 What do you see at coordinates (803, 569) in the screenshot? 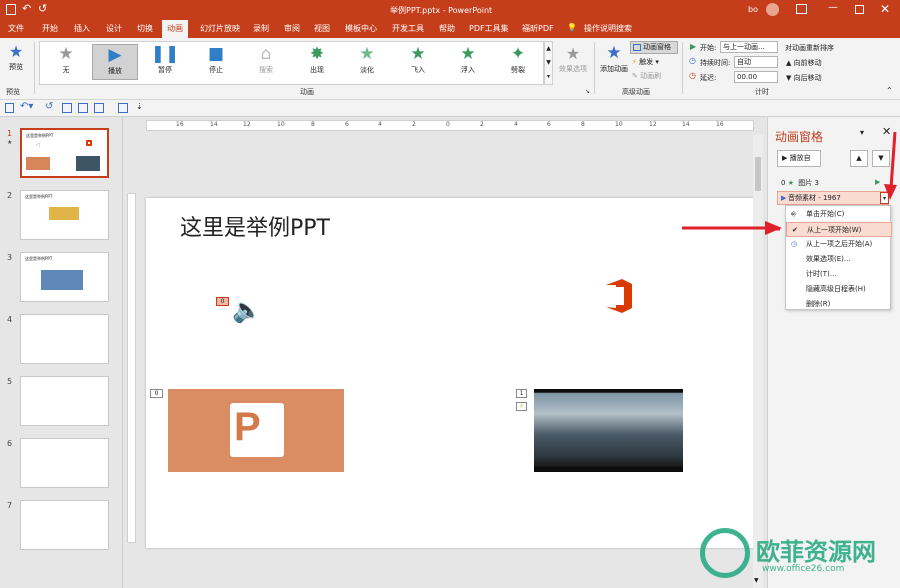
I see `watermark-url: www.office26.com` at bounding box center [803, 569].